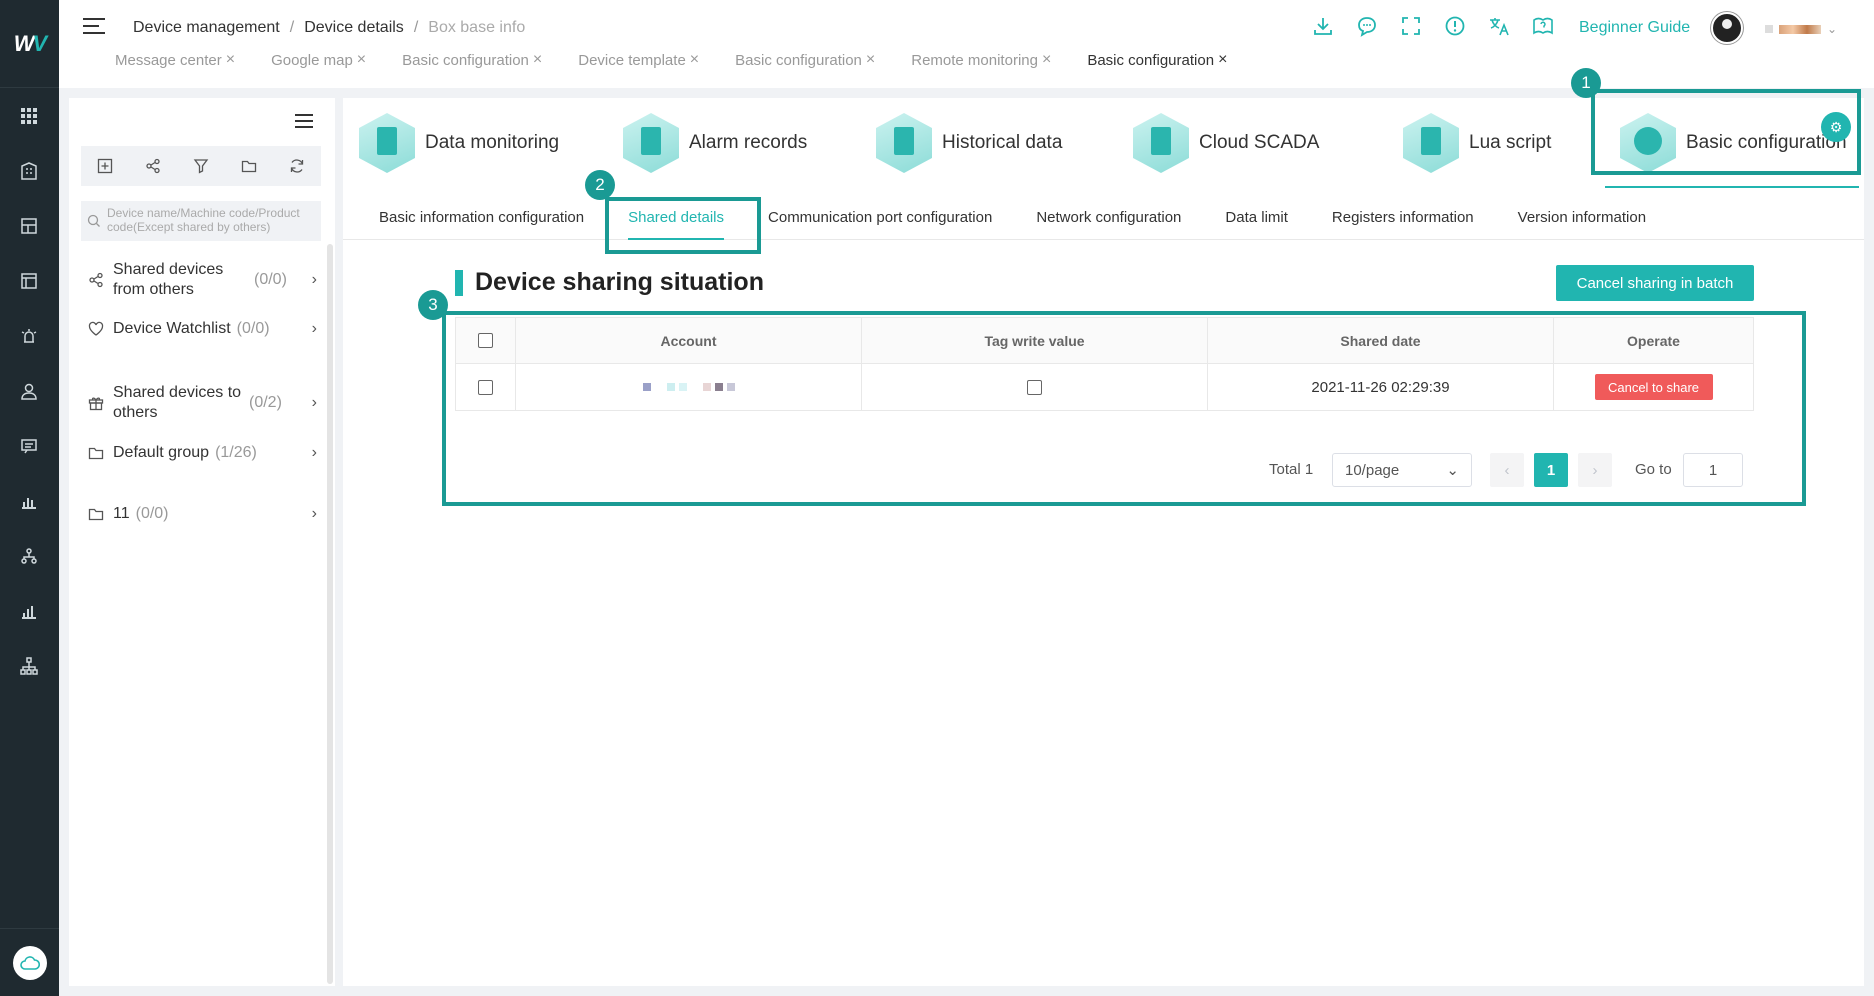 This screenshot has height=996, width=1874. Describe the element at coordinates (29, 44) in the screenshot. I see `app-logo: WV` at that location.